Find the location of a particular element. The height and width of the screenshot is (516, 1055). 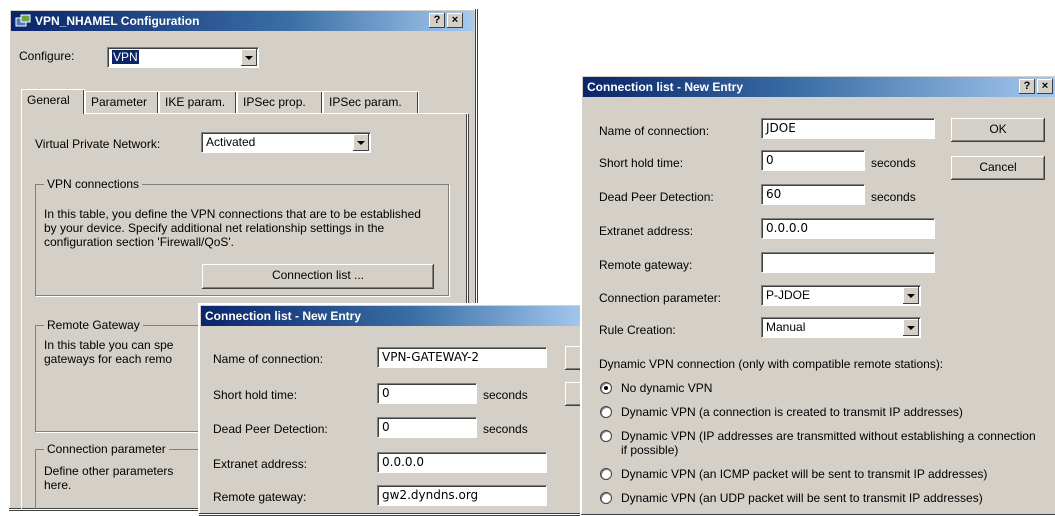

vpn-value: Activated is located at coordinates (231, 142).